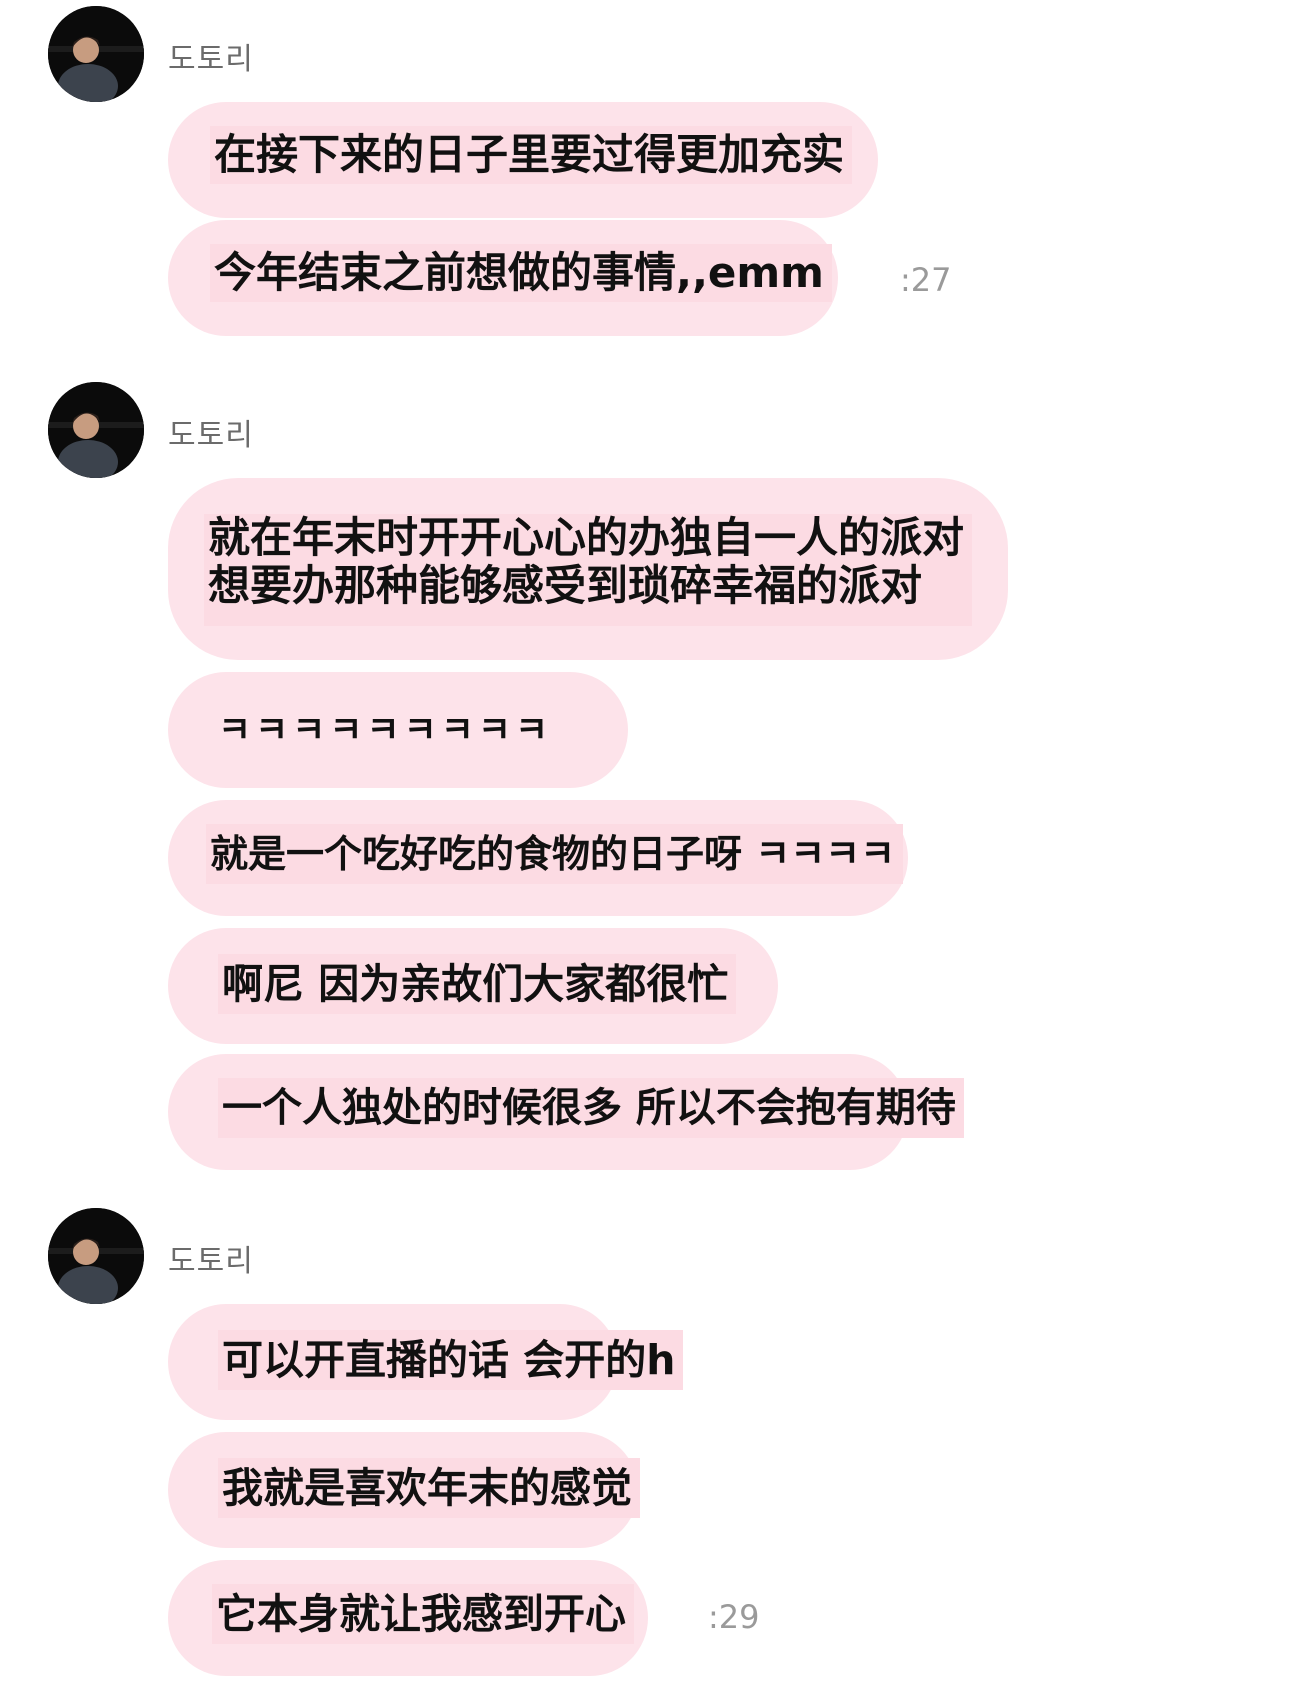  What do you see at coordinates (477, 984) in the screenshot?
I see `message-text: 啊尼 因为亲故们大家都很忙` at bounding box center [477, 984].